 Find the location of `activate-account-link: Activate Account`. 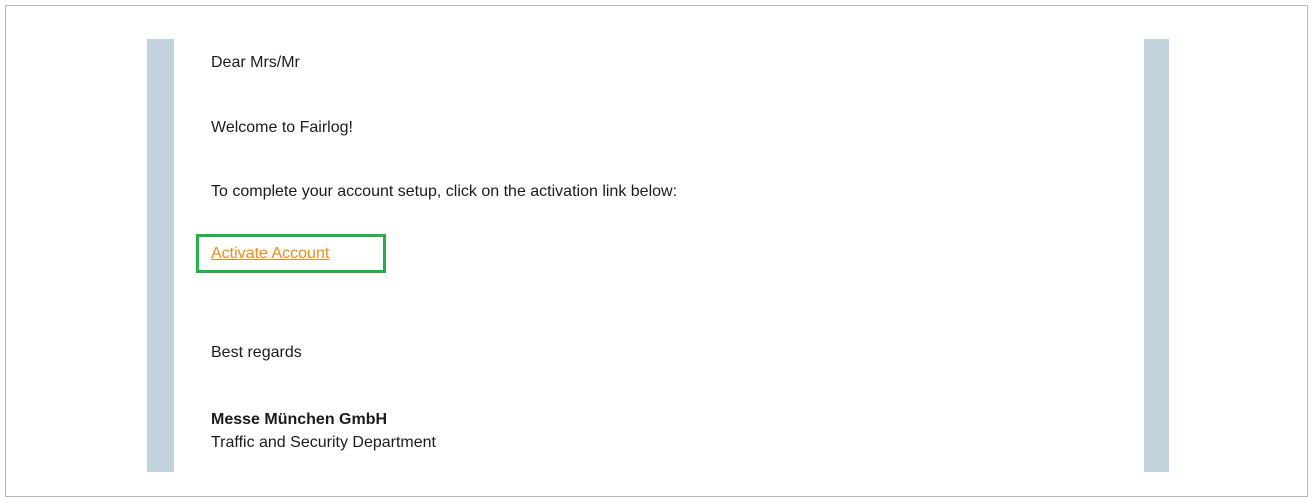

activate-account-link: Activate Account is located at coordinates (270, 254).